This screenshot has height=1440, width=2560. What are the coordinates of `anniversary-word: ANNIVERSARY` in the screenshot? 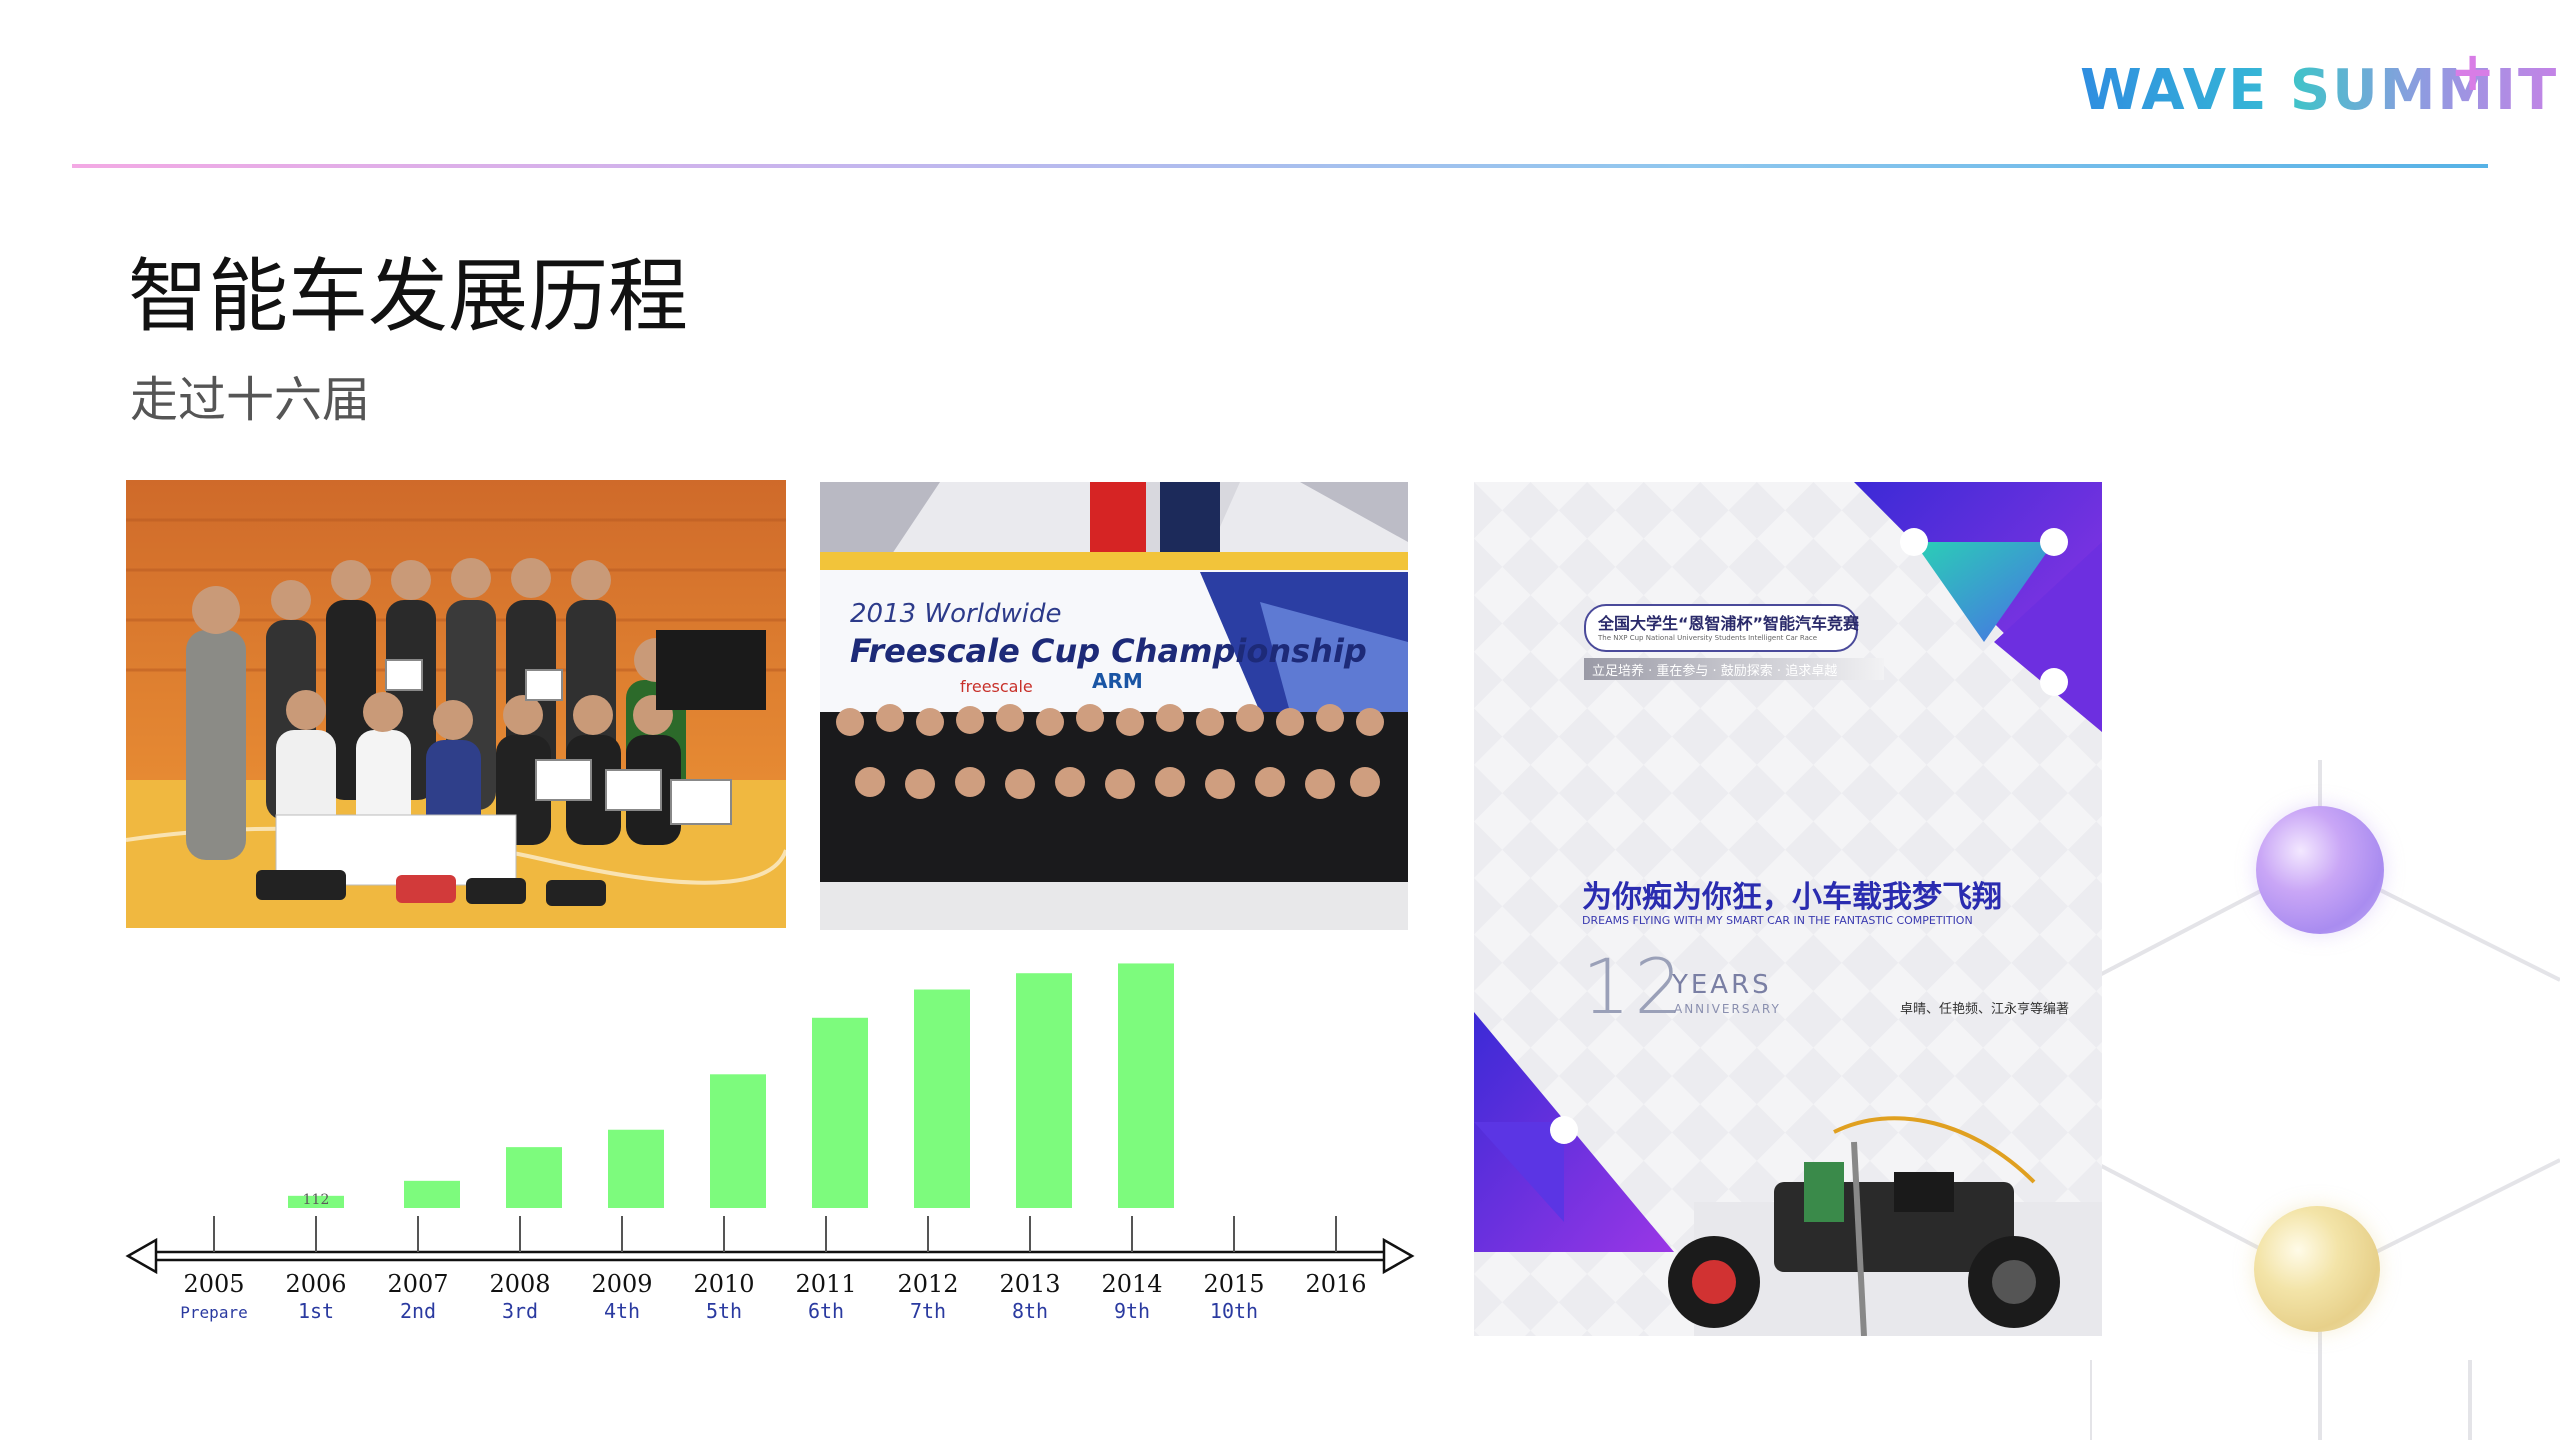 It's located at (1727, 1009).